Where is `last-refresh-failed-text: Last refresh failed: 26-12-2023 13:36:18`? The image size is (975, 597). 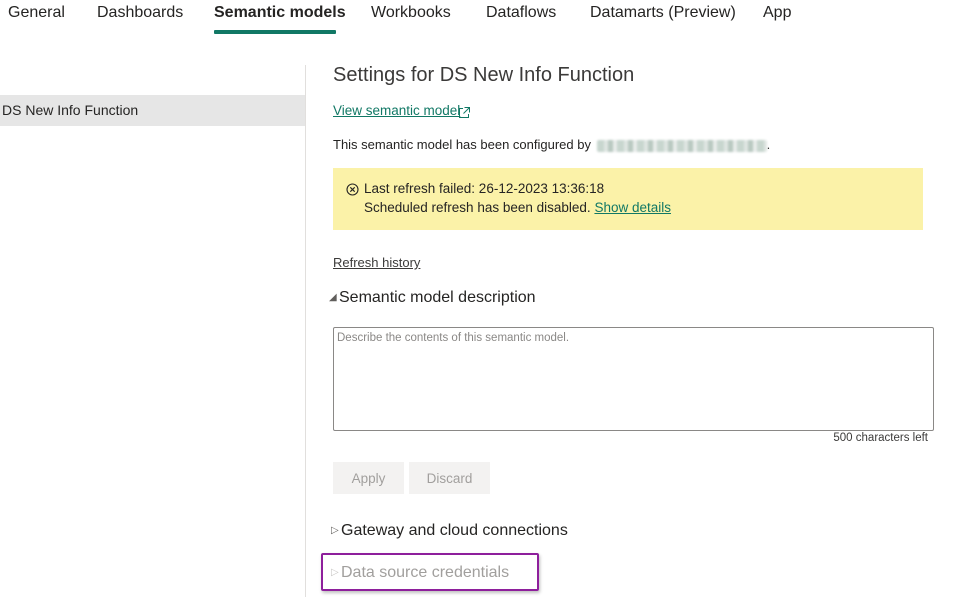
last-refresh-failed-text: Last refresh failed: 26-12-2023 13:36:18 is located at coordinates (484, 188).